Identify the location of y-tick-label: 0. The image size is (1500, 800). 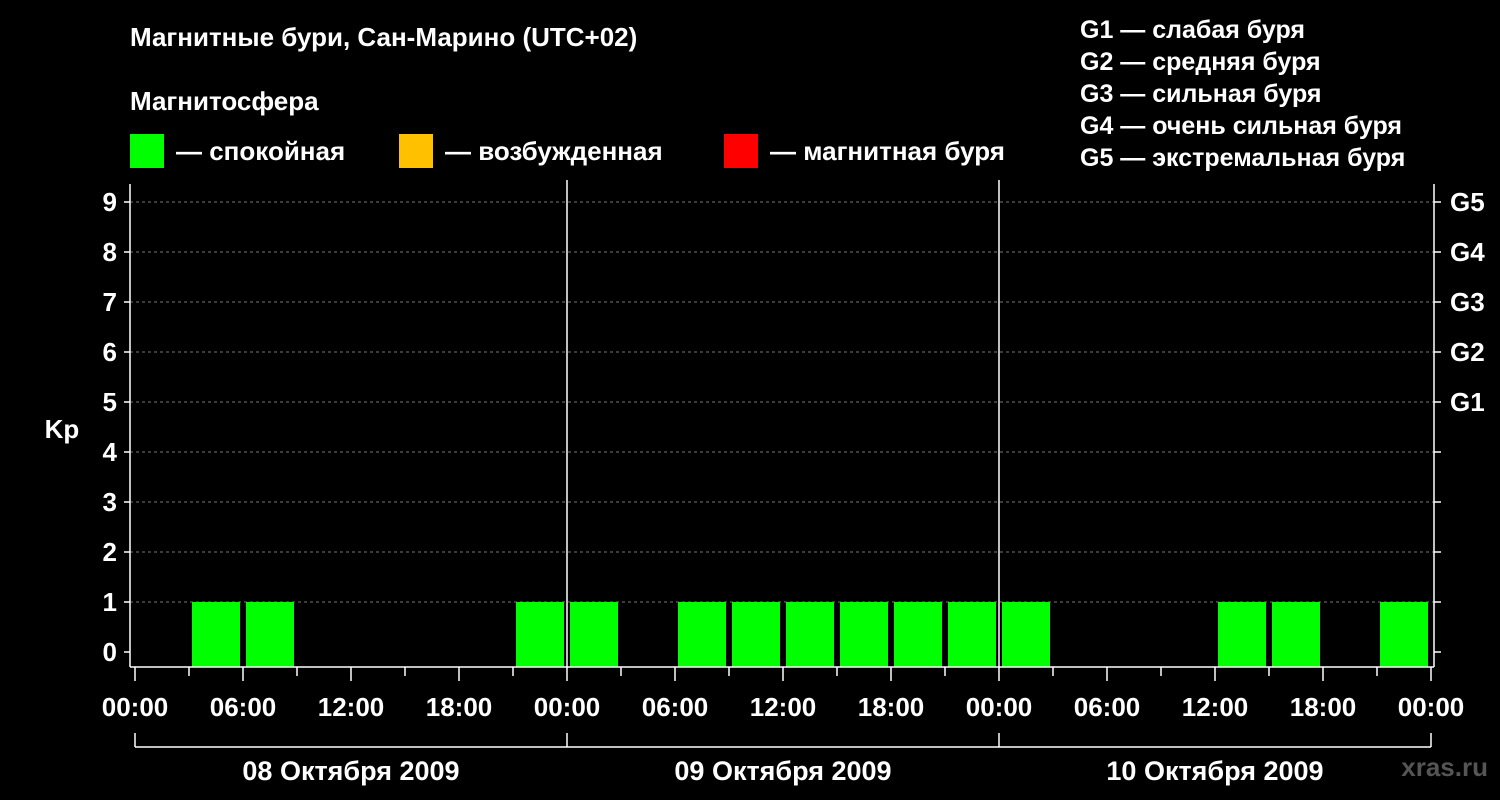
(110, 652).